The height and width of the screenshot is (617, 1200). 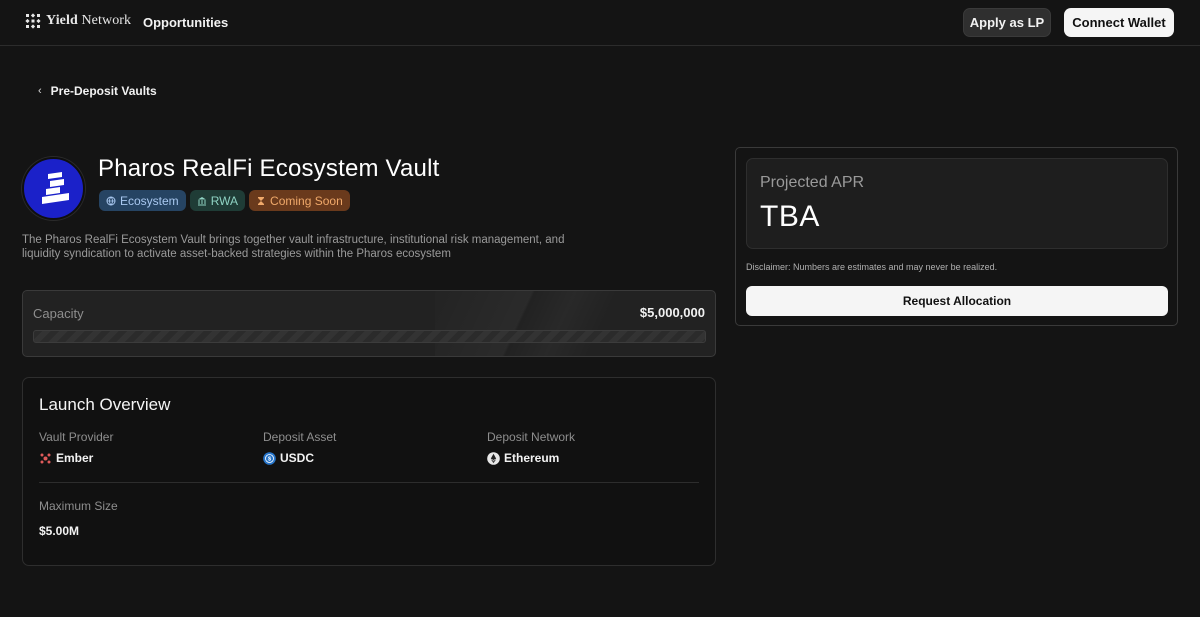 I want to click on tag-rwa-label: RWA, so click(x=224, y=200).